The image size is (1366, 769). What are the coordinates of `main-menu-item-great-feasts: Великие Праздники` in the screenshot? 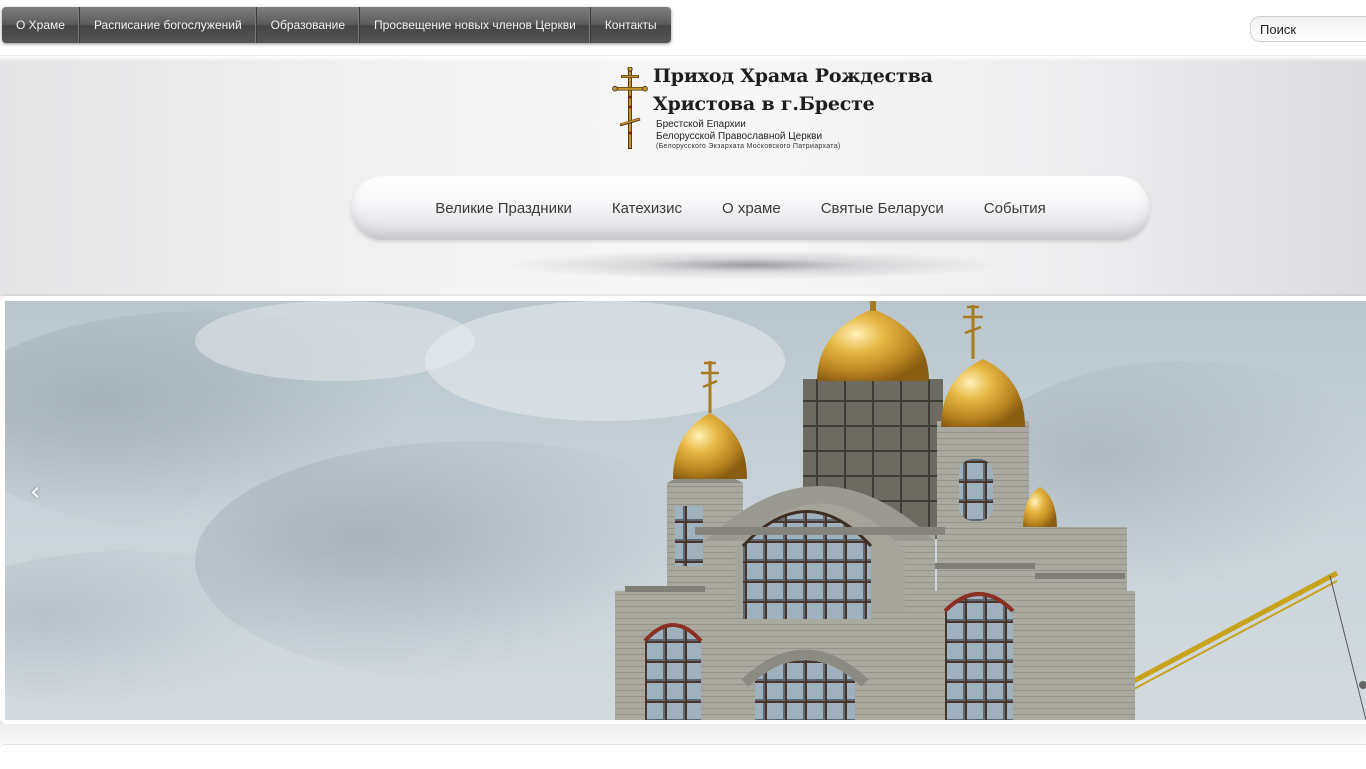 It's located at (503, 208).